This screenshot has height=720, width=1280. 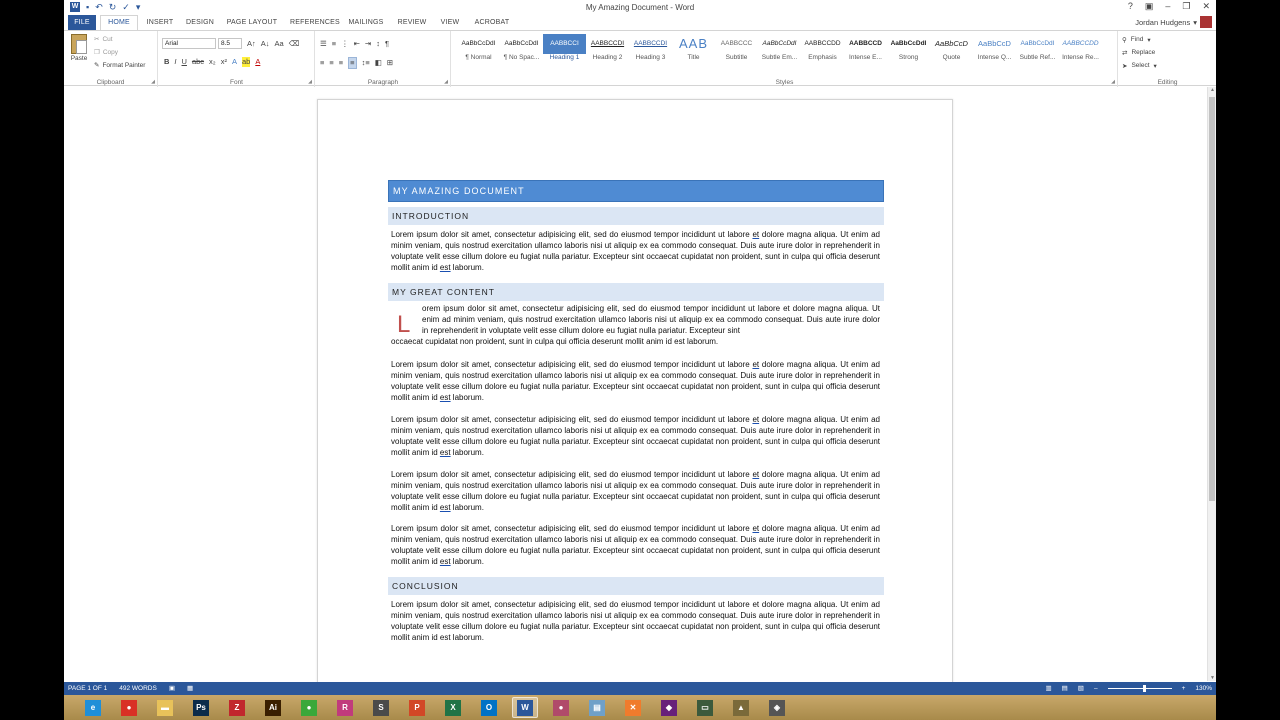 I want to click on line-spacing-icon: ↕≡, so click(x=366, y=63).